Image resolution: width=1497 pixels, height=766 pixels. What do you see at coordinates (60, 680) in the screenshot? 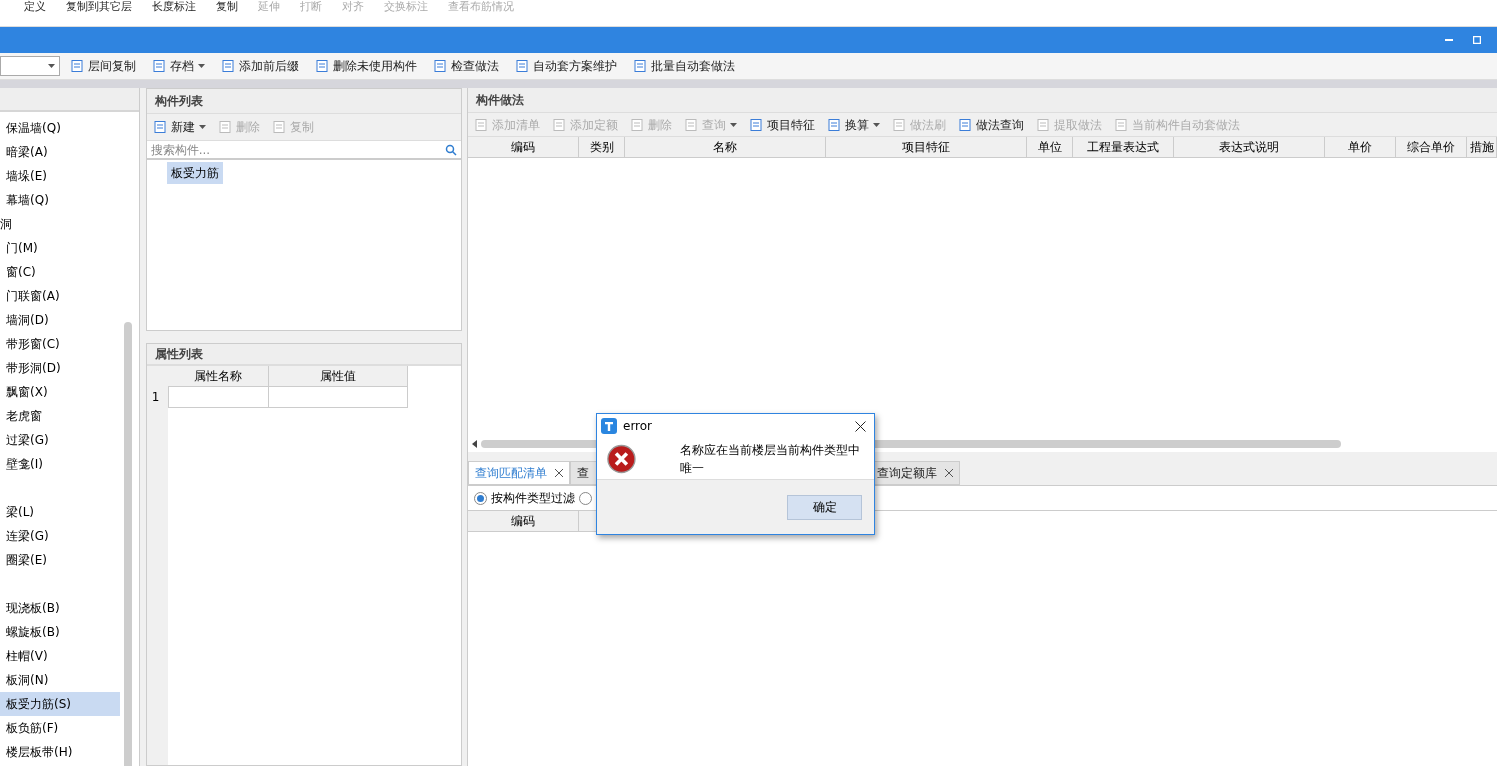
I see `tree-item: 板洞(N)` at bounding box center [60, 680].